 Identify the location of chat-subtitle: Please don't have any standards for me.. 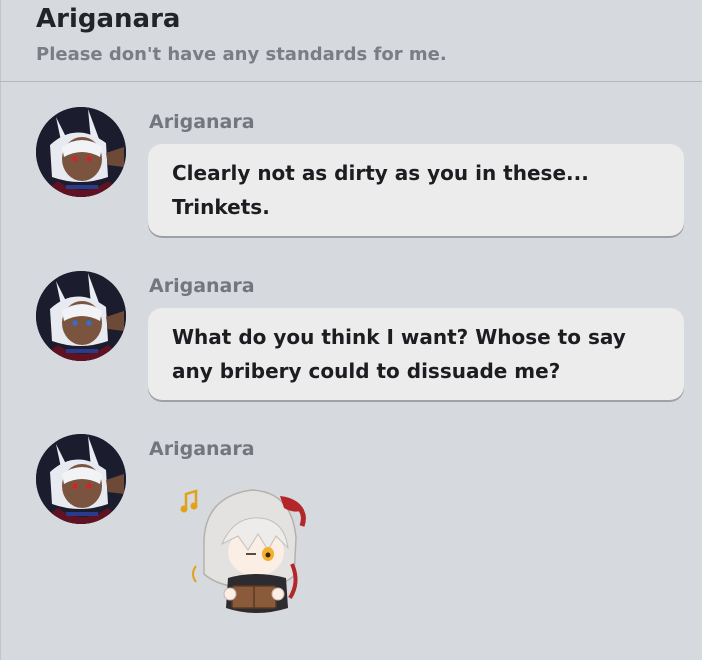
(241, 54).